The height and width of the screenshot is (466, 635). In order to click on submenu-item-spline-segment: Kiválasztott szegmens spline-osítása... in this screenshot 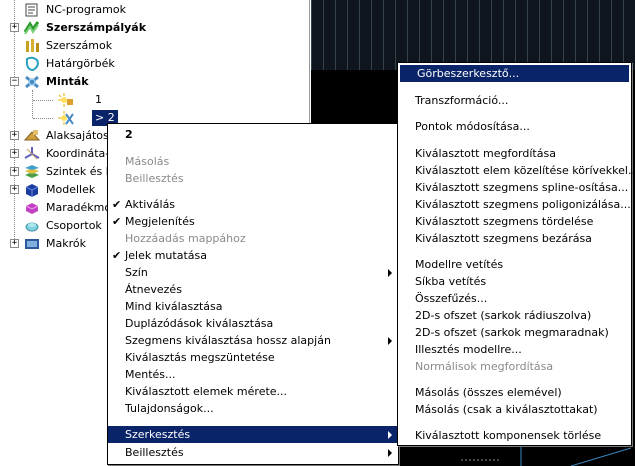, I will do `click(514, 187)`.